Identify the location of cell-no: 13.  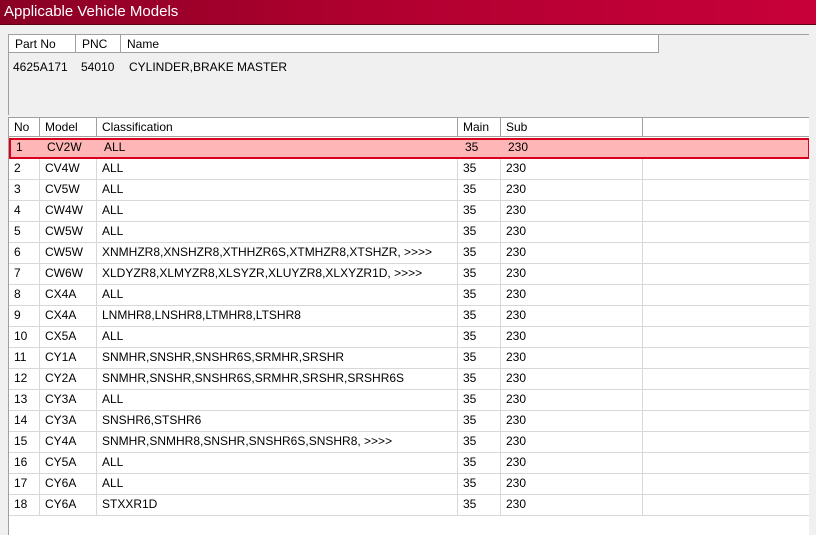
(24, 400).